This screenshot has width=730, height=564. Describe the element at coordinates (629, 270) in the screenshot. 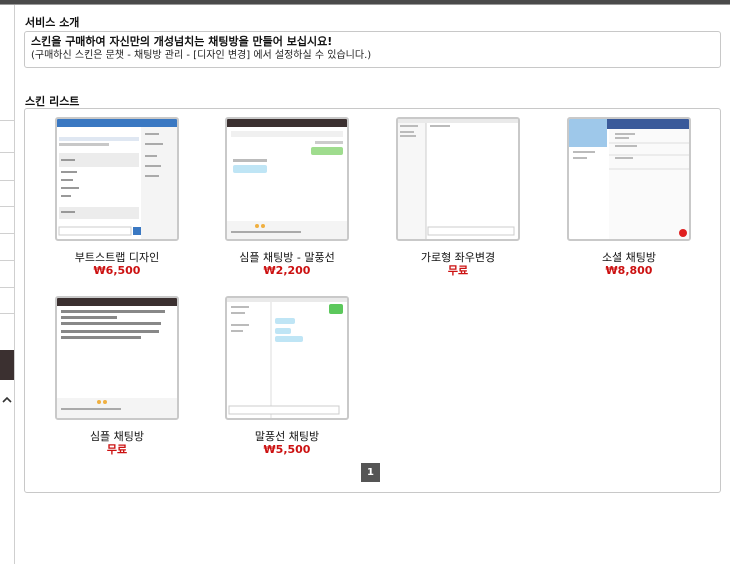

I see `skin-price: ₩8,800` at that location.